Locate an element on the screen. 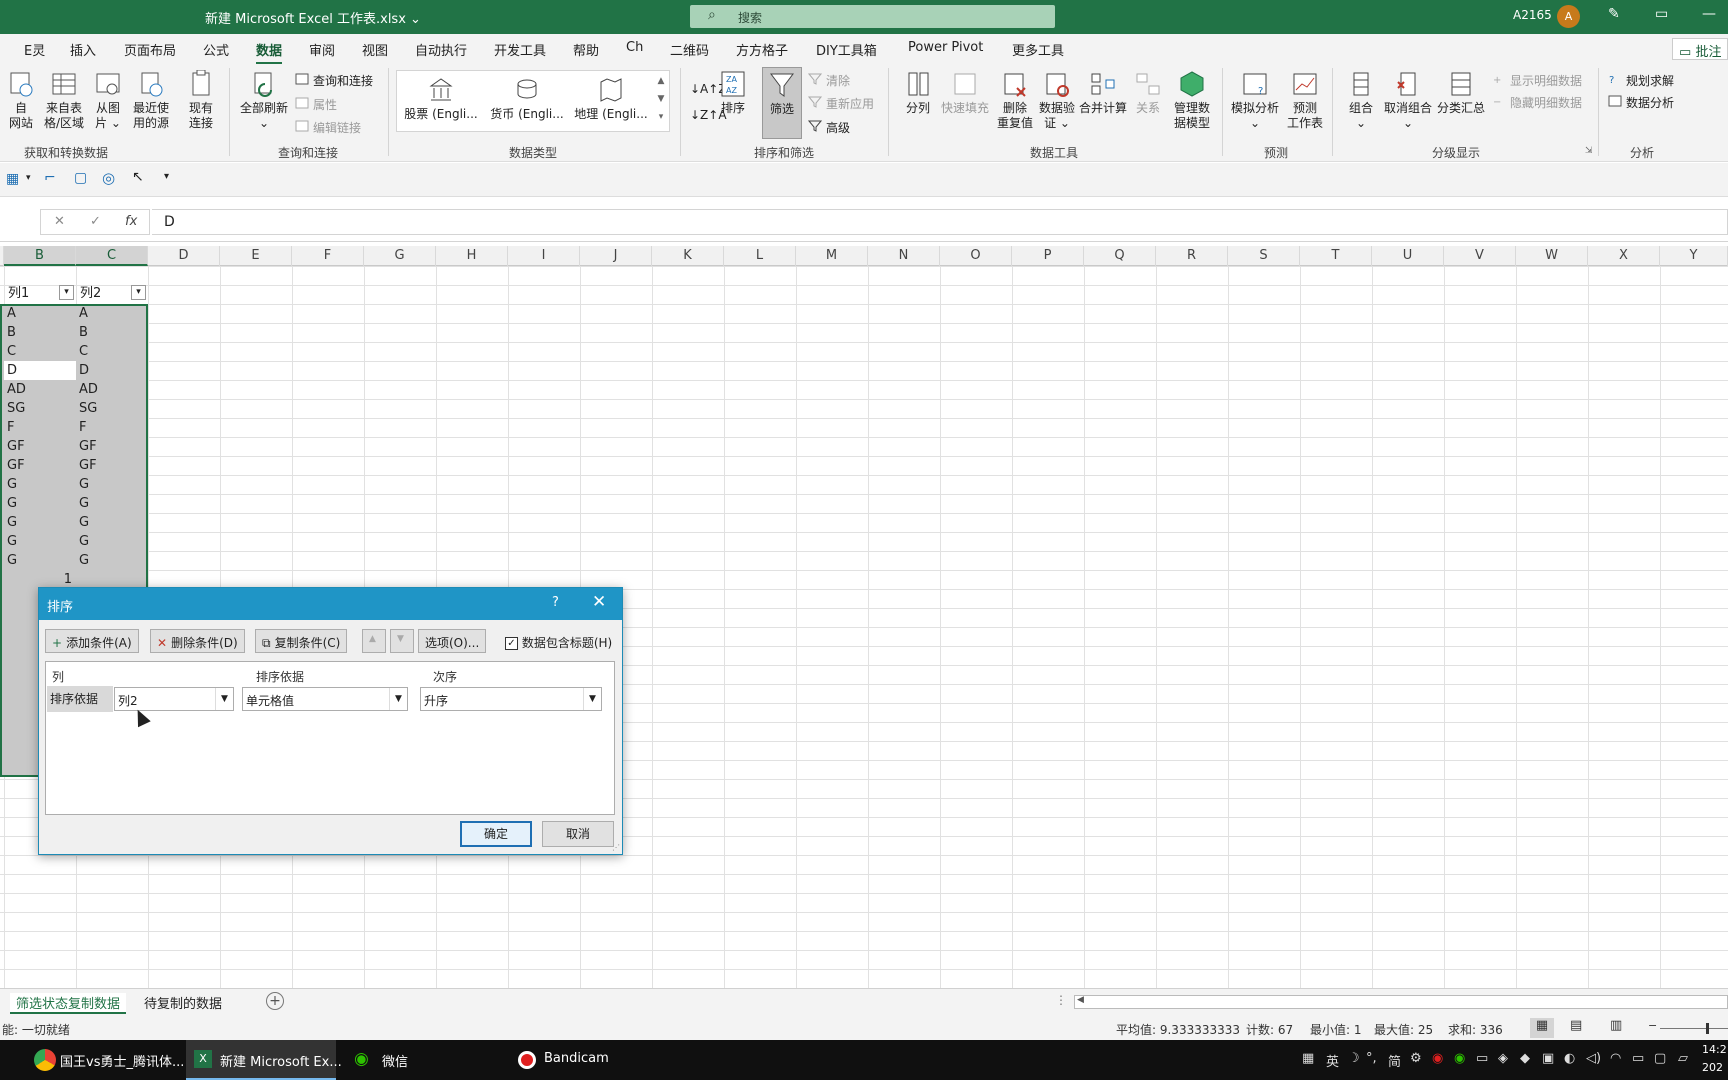  clock-time: 14:2 is located at coordinates (1714, 1049).